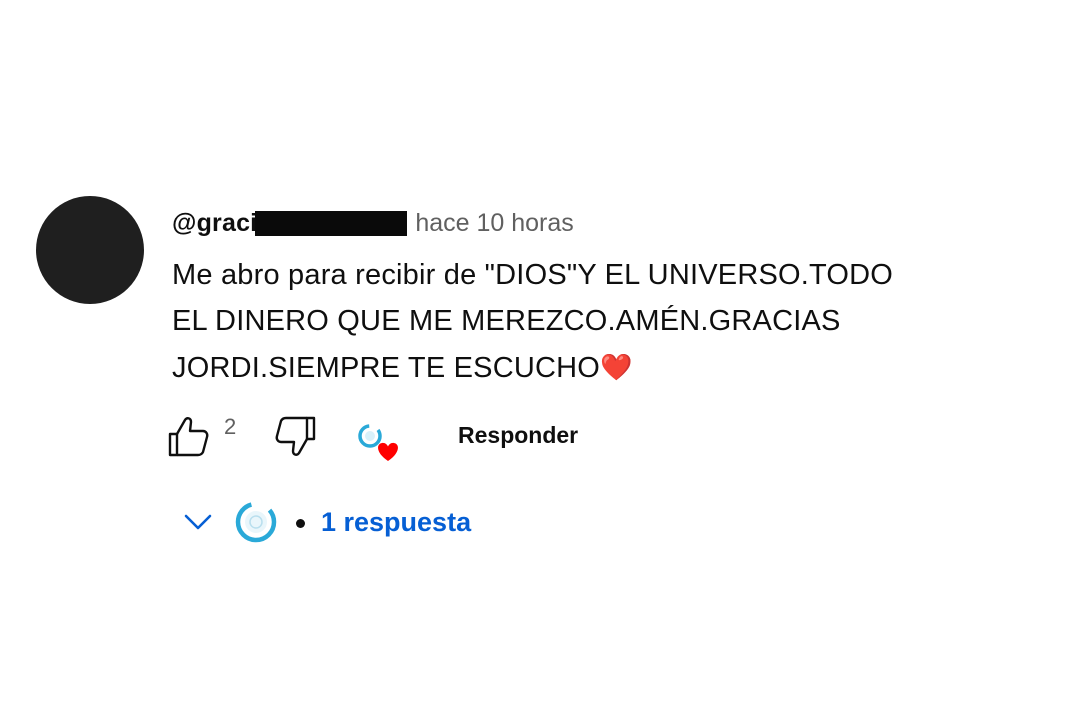 The width and height of the screenshot is (1081, 718). Describe the element at coordinates (506, 321) in the screenshot. I see `comment-text-line: EL DINERO QUE ME MEREZCO.AMÉN.GRACIAS` at that location.